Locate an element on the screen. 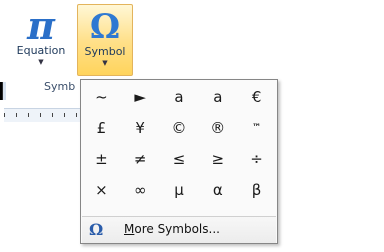 This screenshot has width=384, height=252. symbol-cell: ≥ is located at coordinates (217, 158).